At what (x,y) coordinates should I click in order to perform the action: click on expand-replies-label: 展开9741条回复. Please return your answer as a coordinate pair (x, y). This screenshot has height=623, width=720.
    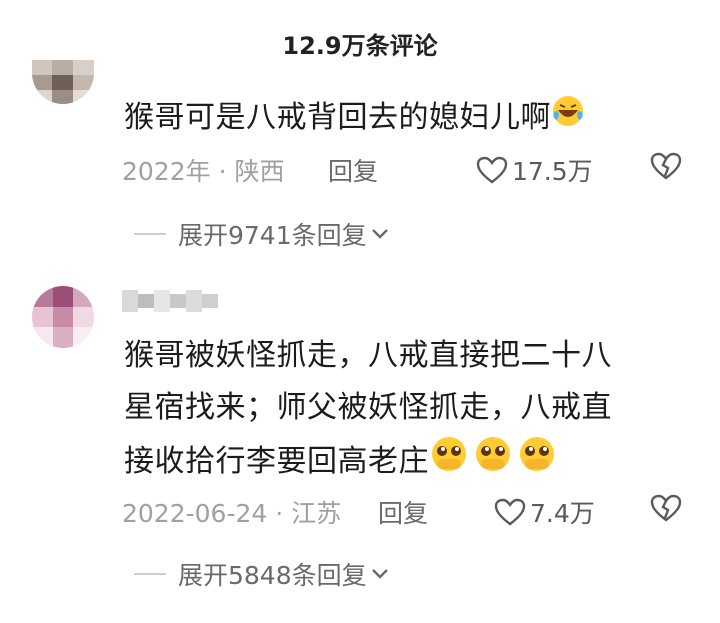
    Looking at the image, I should click on (272, 235).